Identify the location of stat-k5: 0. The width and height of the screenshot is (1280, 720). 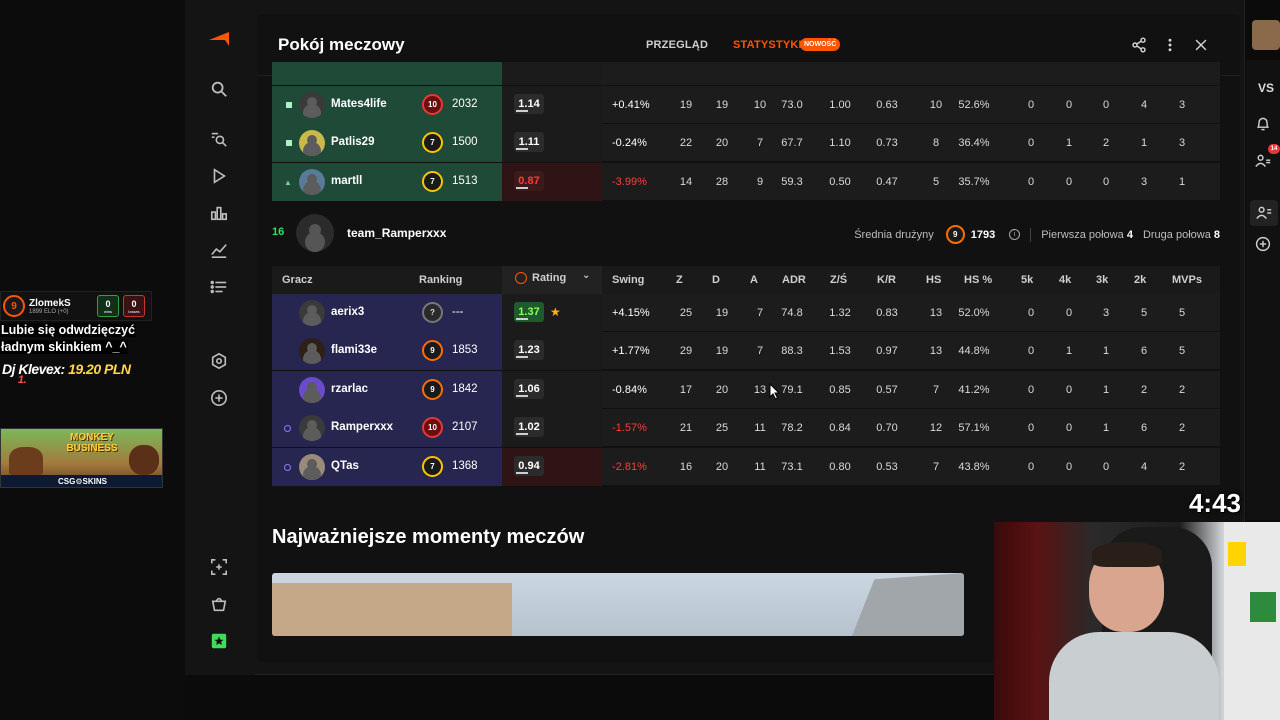
(1031, 428).